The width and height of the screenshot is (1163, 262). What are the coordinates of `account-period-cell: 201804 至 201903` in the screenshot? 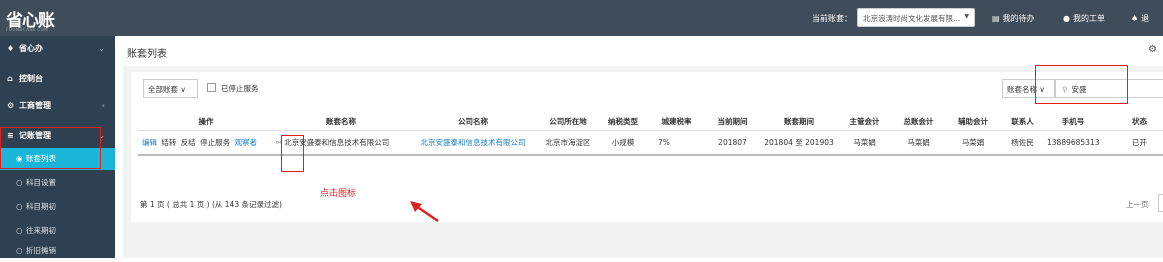 It's located at (799, 142).